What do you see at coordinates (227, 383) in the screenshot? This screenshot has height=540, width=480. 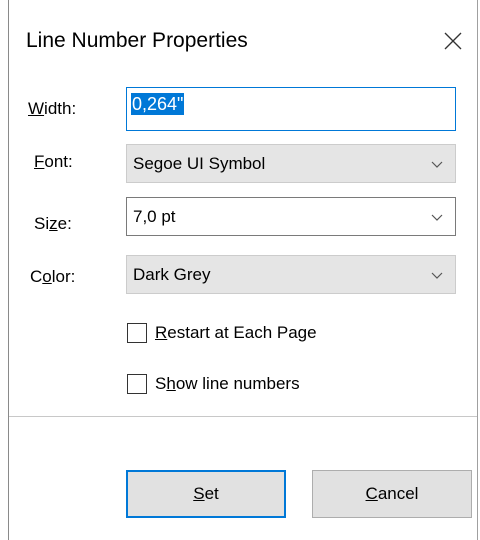 I see `show-line-numbers-label: Show line numbers` at bounding box center [227, 383].